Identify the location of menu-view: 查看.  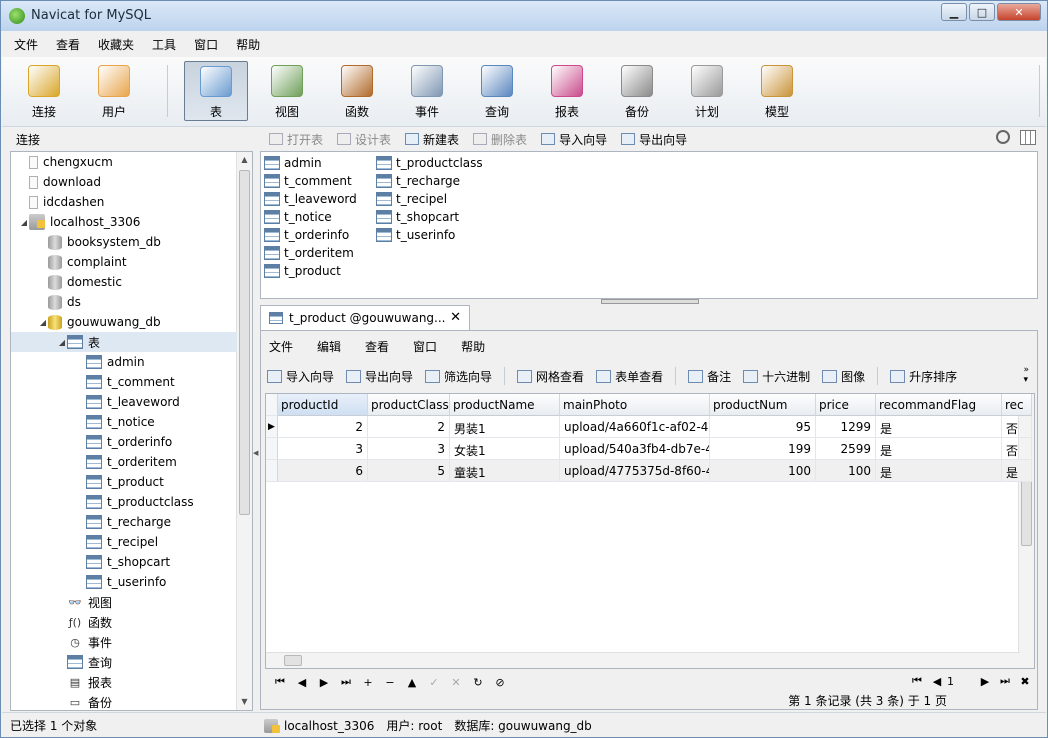
(71, 44).